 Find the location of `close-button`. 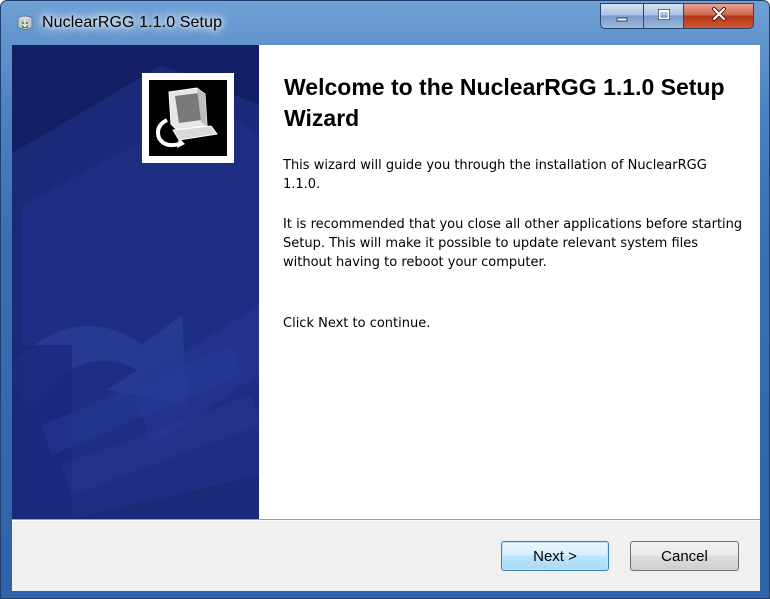

close-button is located at coordinates (719, 16).